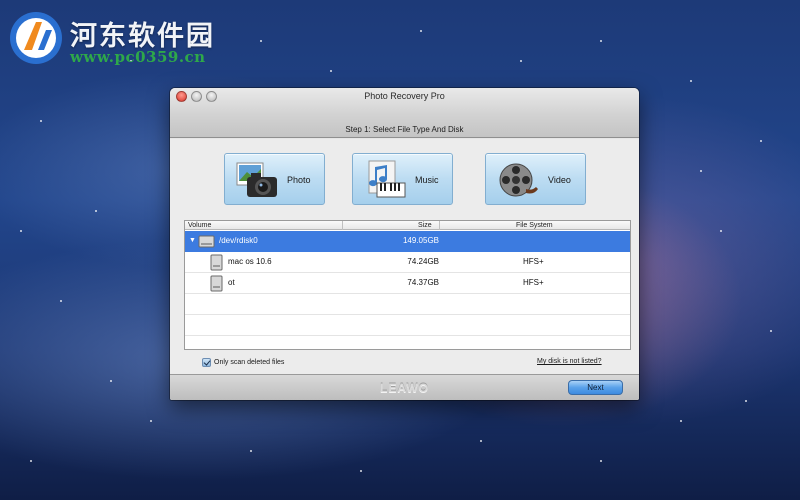  What do you see at coordinates (420, 240) in the screenshot?
I see `volume-size: 149.05GB` at bounding box center [420, 240].